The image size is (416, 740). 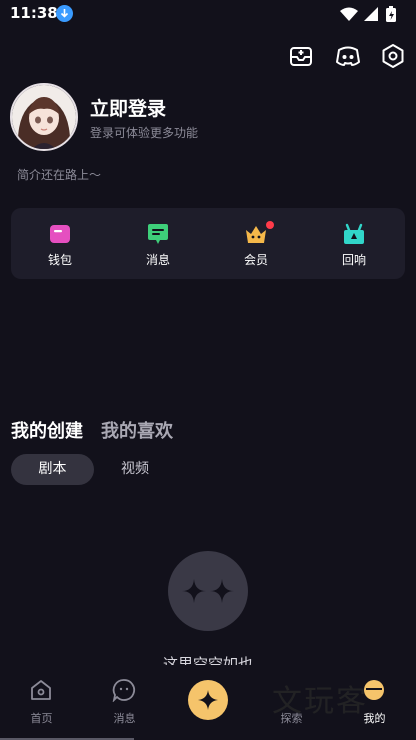 What do you see at coordinates (157, 260) in the screenshot?
I see `messages-label: 消息` at bounding box center [157, 260].